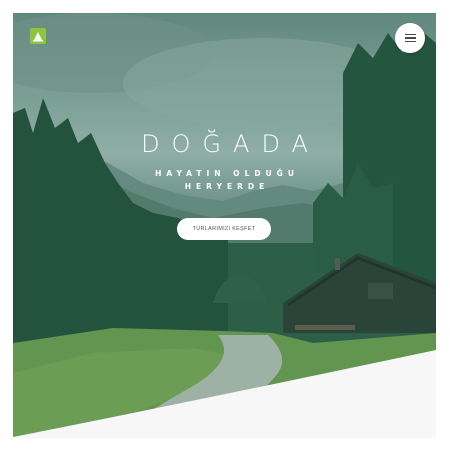  Describe the element at coordinates (38, 36) in the screenshot. I see `leaf-logo-icon` at that location.